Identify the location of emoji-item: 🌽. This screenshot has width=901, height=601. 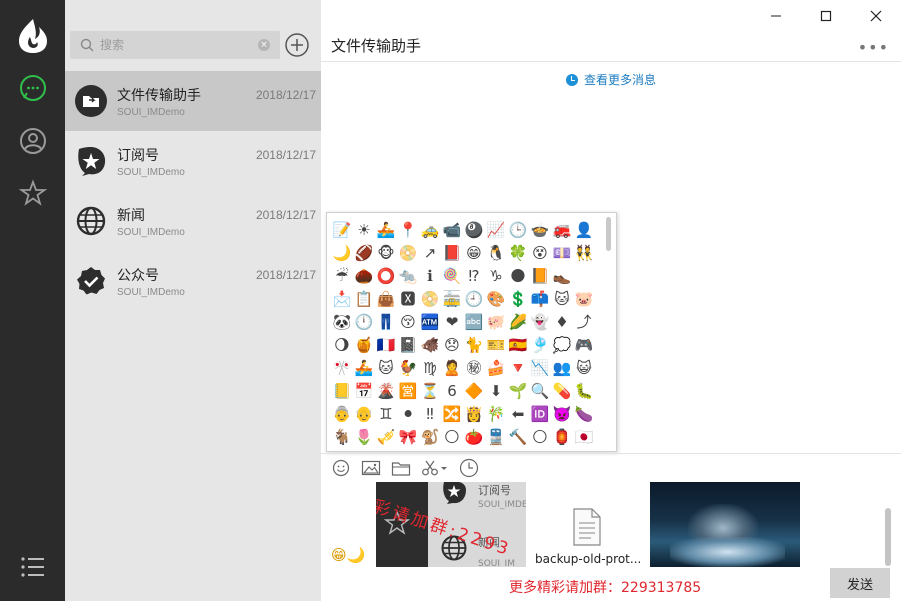
(518, 322).